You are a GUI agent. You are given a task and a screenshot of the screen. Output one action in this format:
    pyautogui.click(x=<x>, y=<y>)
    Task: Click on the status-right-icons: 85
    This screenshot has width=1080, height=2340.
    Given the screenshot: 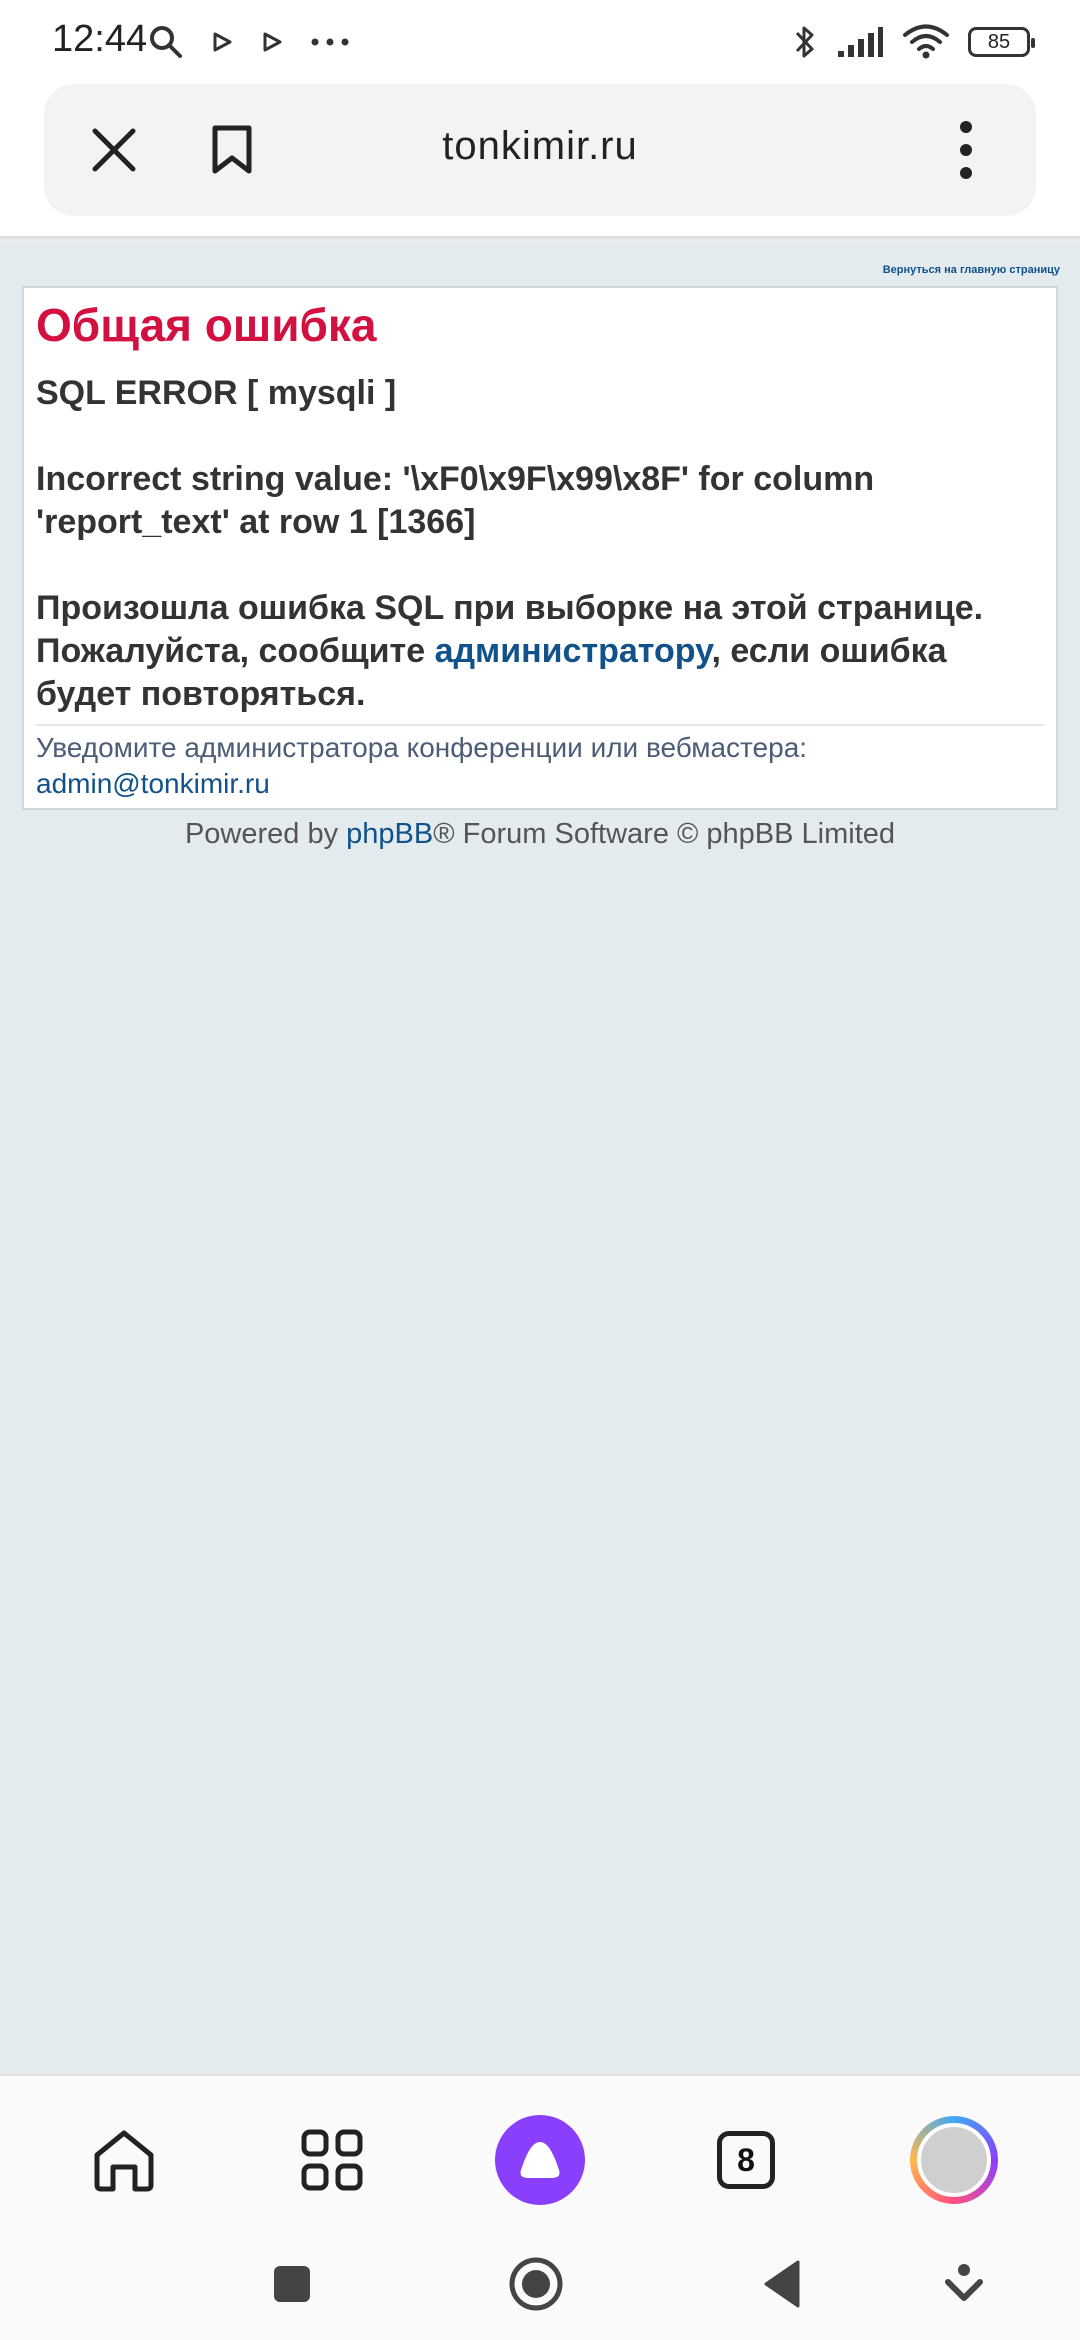 What is the action you would take?
    pyautogui.click(x=913, y=42)
    